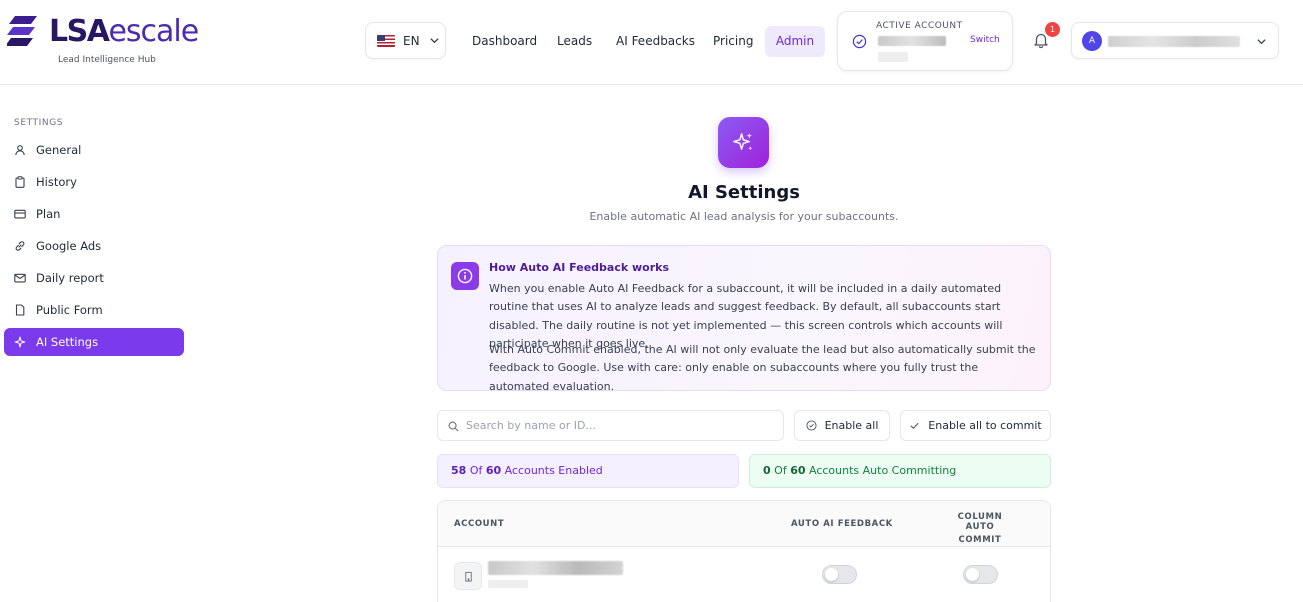  Describe the element at coordinates (883, 470) in the screenshot. I see `committing-label: Accounts Auto Committing` at that location.